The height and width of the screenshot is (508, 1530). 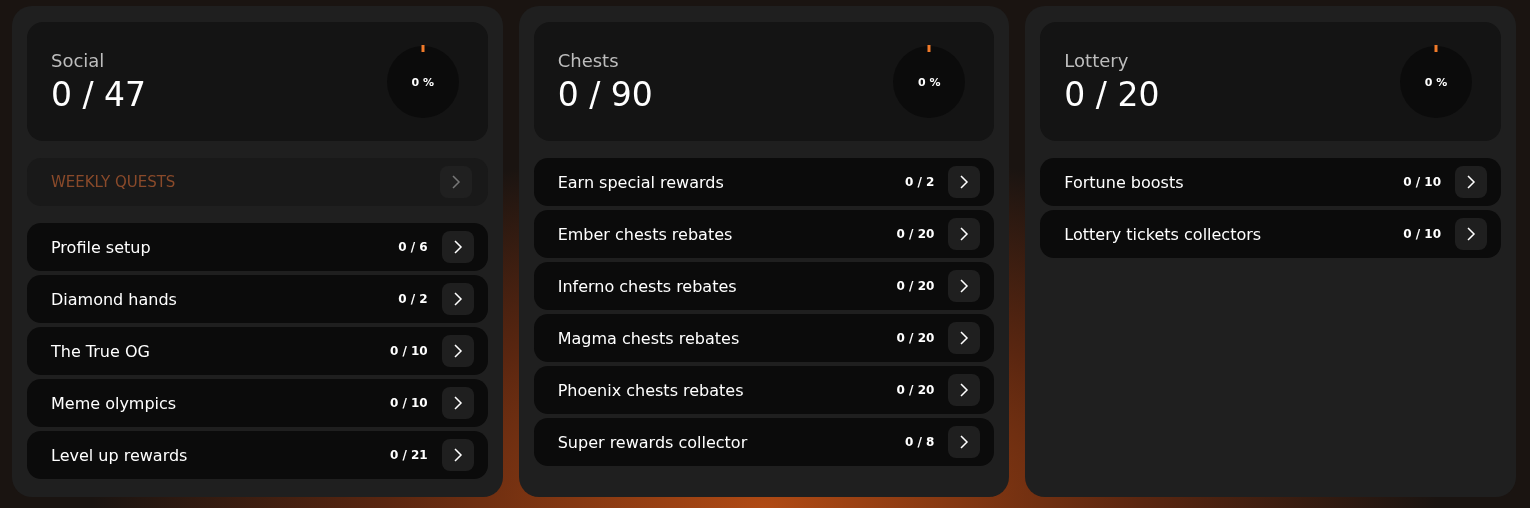 I want to click on quest-label: Level up rewards, so click(x=120, y=455).